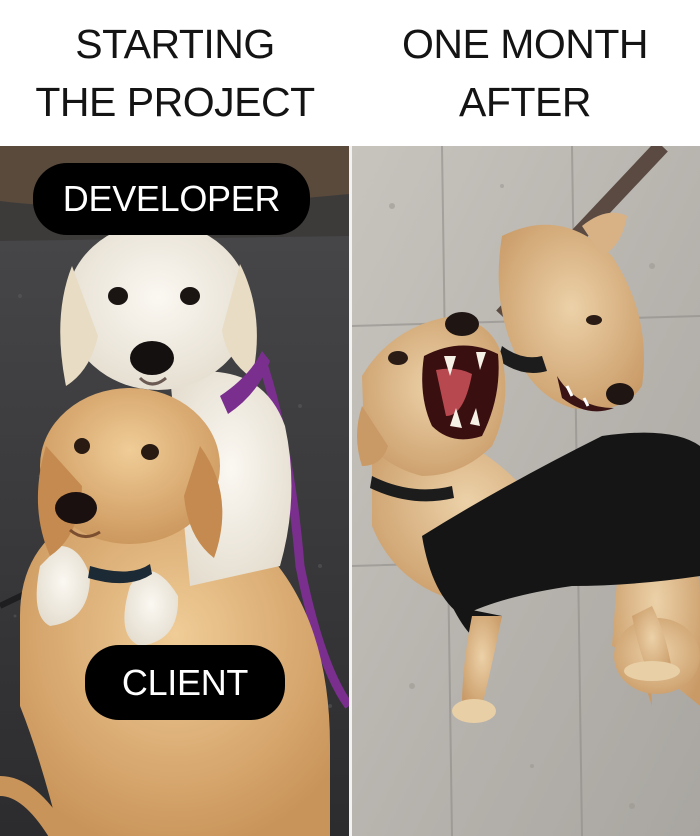 This screenshot has height=836, width=700. I want to click on right-caption: ONE MONTH AFTER, so click(525, 73).